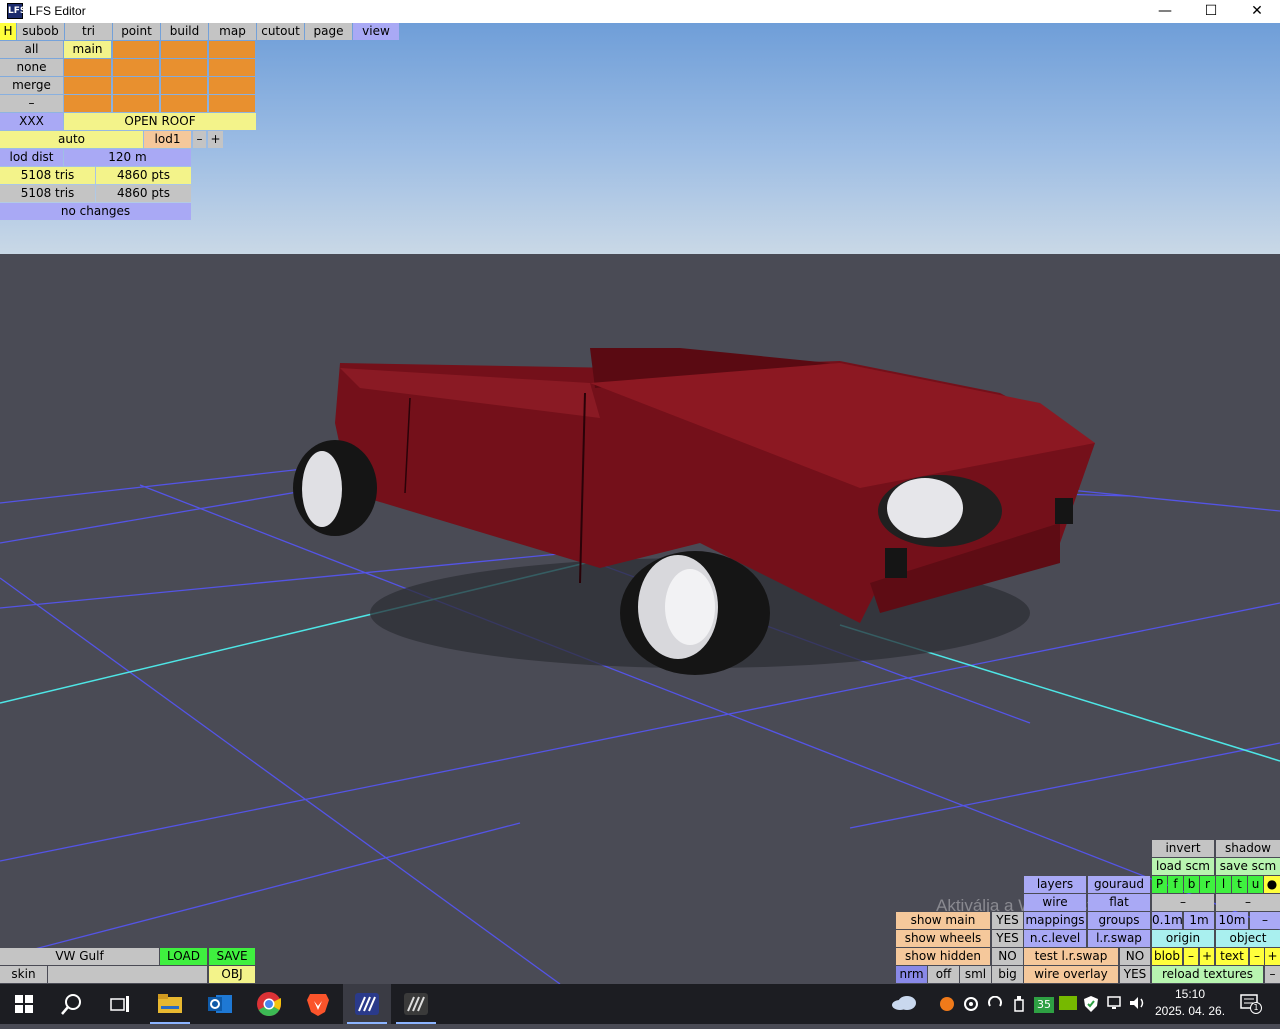 This screenshot has width=1280, height=1029. Describe the element at coordinates (269, 1004) in the screenshot. I see `chrome-icon` at that location.